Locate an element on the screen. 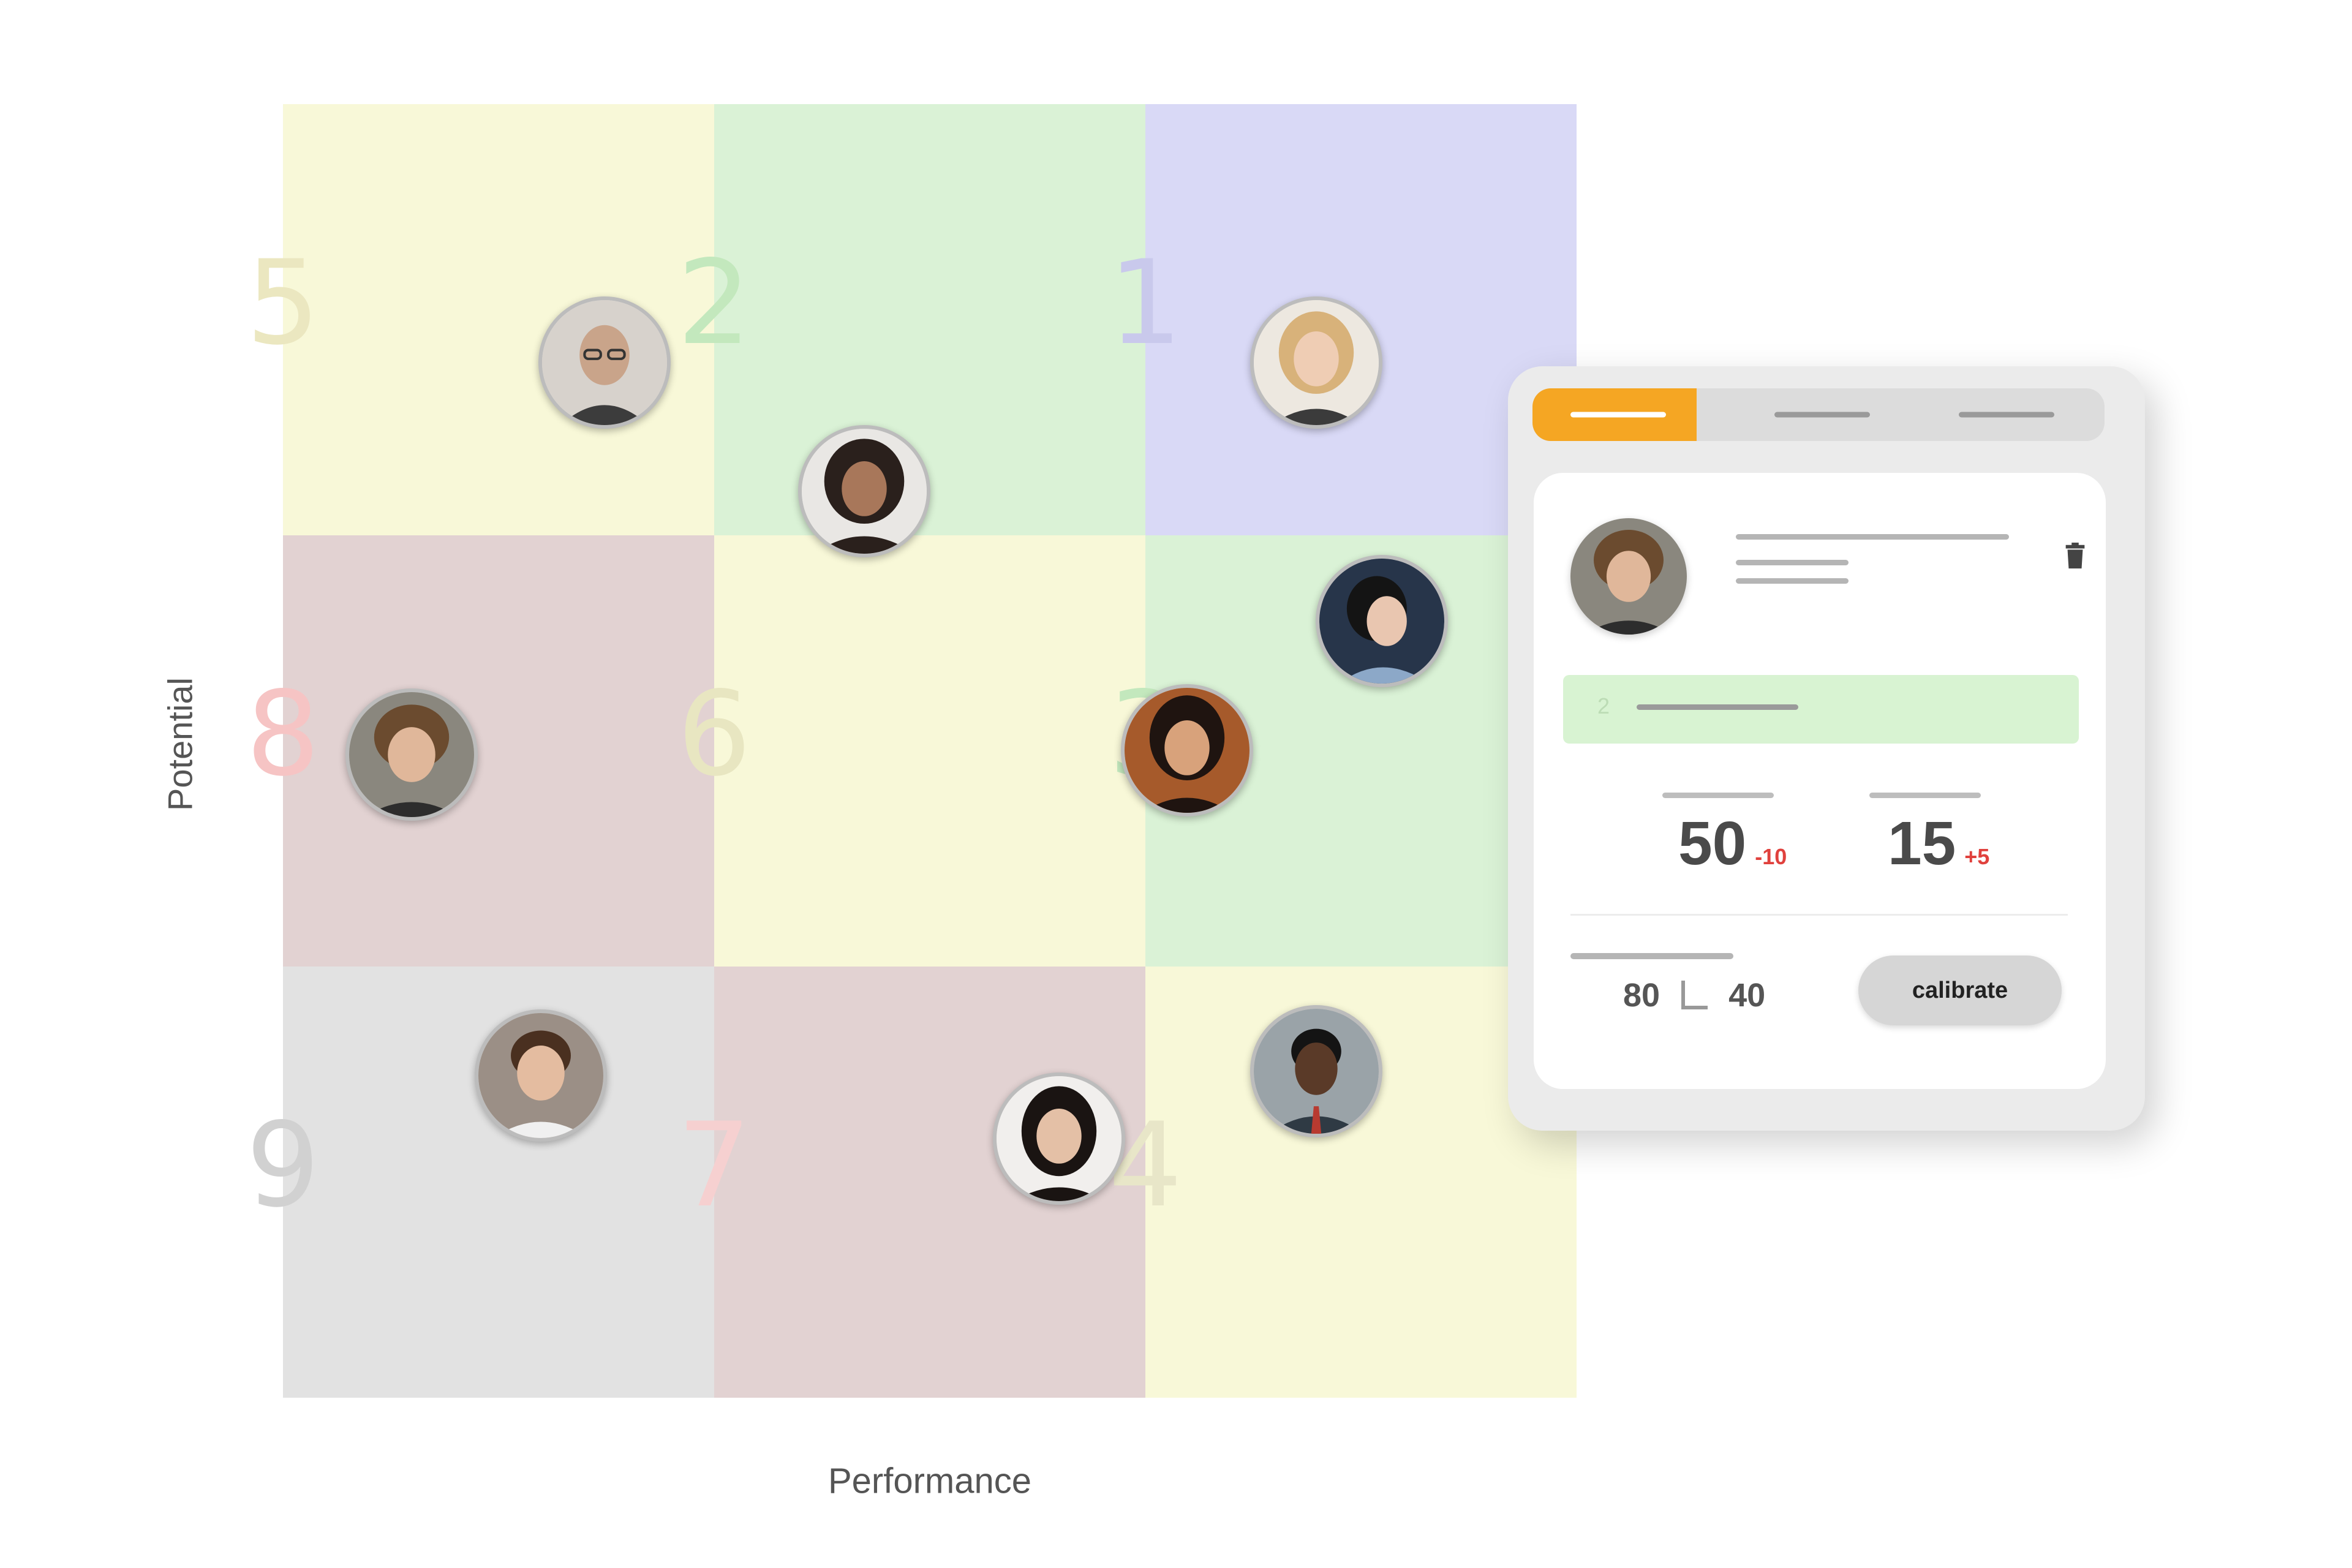 Image resolution: width=2352 pixels, height=1568 pixels. avatar-young-man is located at coordinates (541, 1075).